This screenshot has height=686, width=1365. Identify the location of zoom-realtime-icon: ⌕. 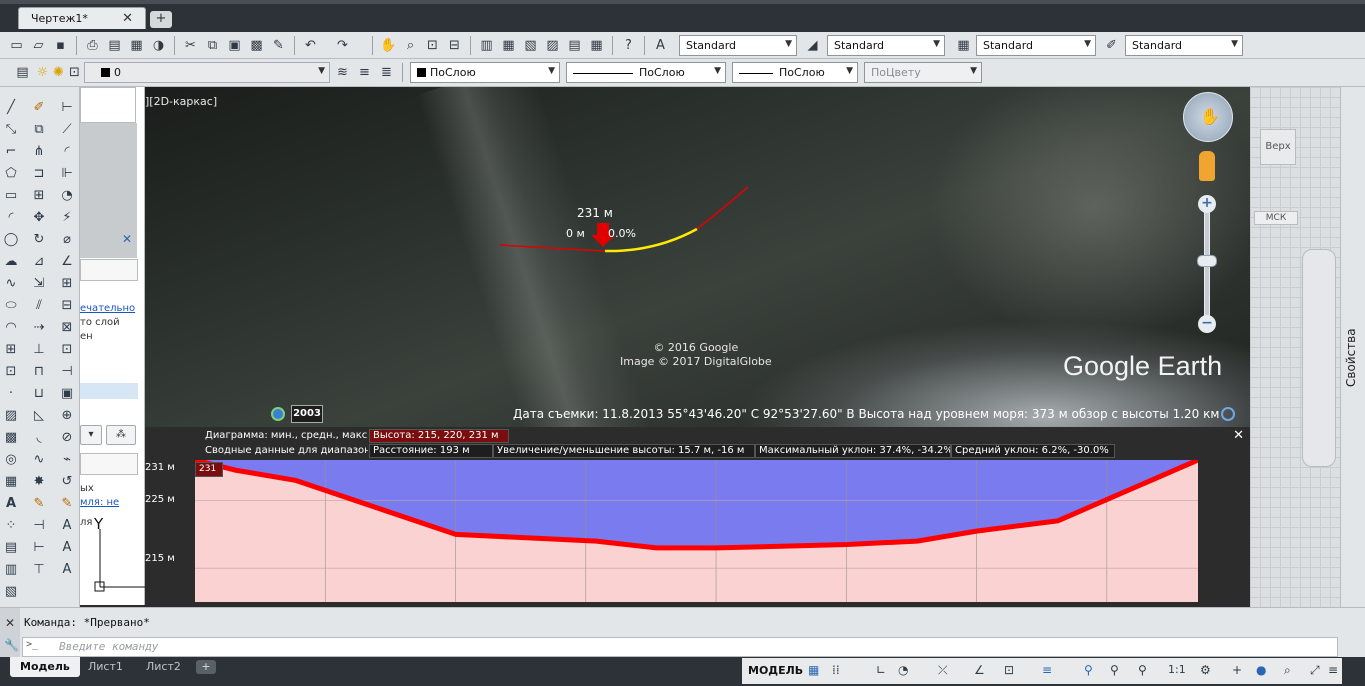
(410, 45).